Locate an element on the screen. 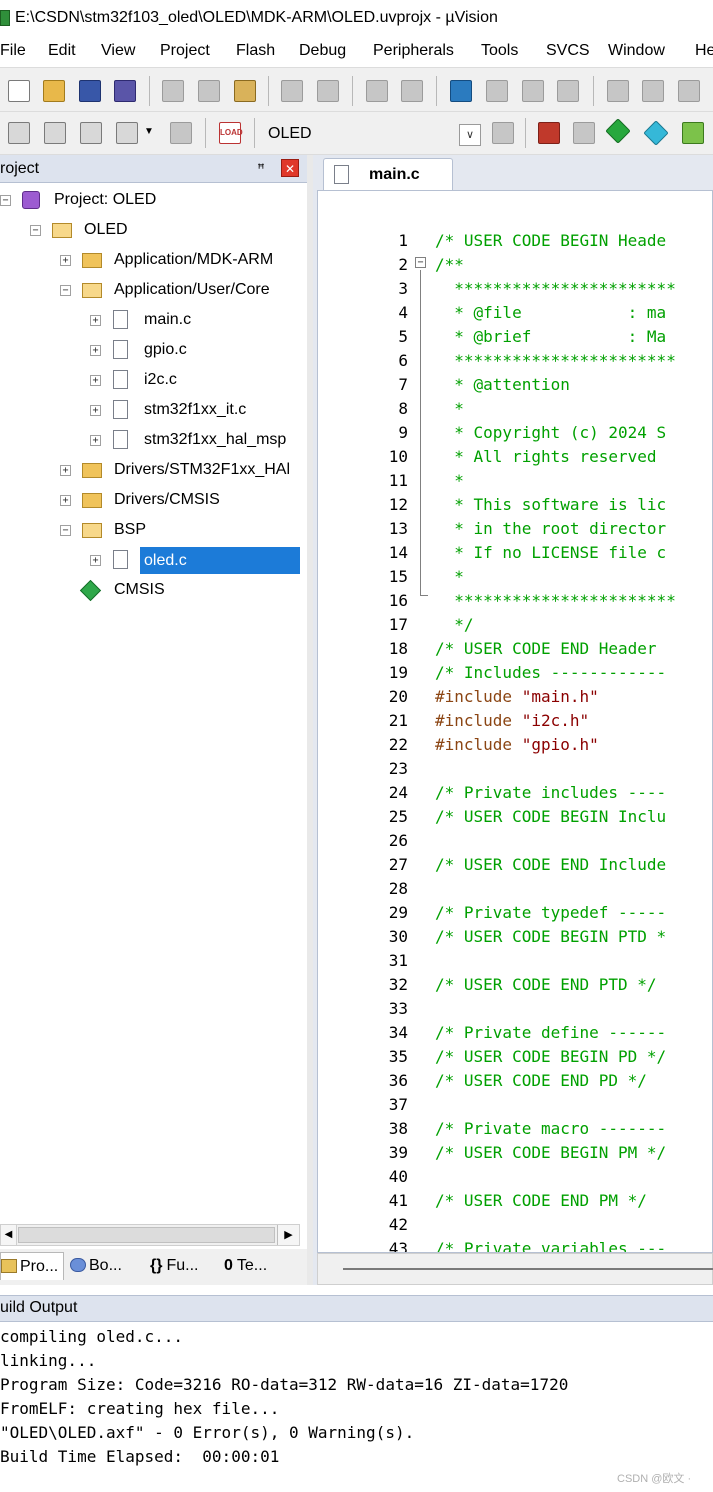  code-line: * Copyright (c) 2024 S is located at coordinates (550, 432).